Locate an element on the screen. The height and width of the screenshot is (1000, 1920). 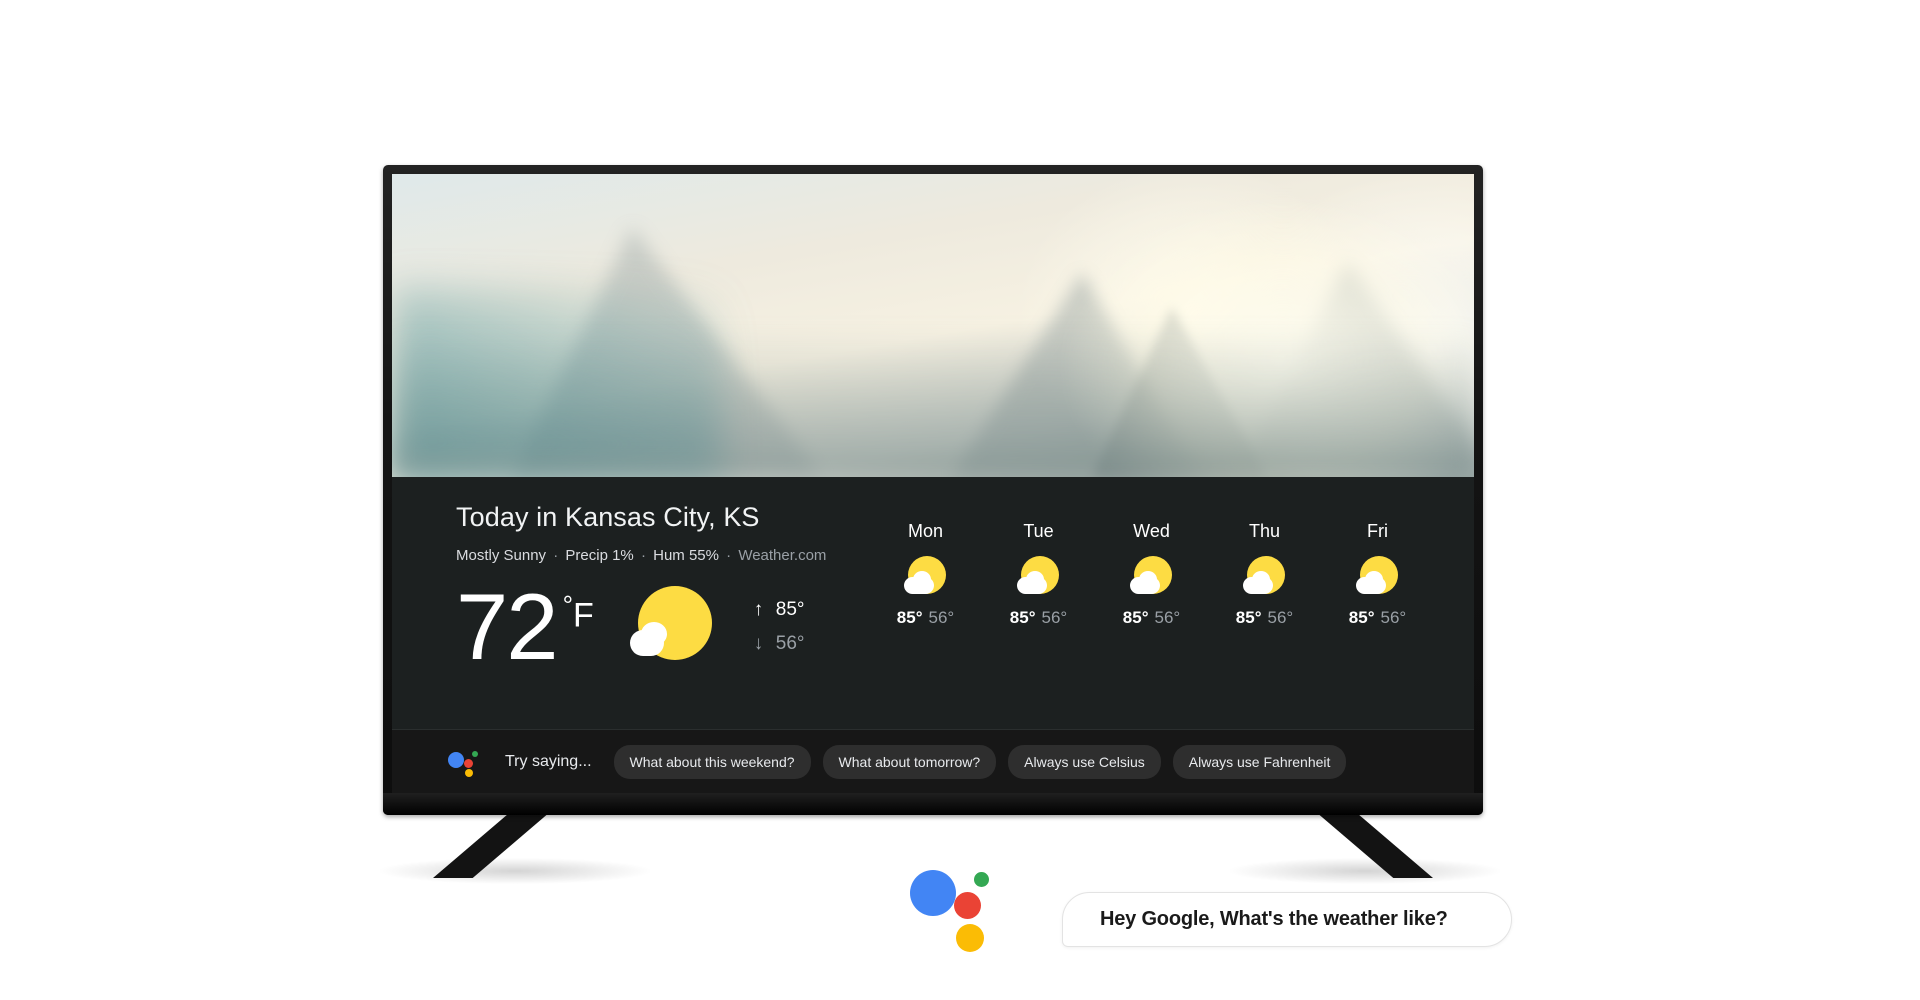
high-low-block: ↑ 85° ↓ 56° is located at coordinates (779, 627).